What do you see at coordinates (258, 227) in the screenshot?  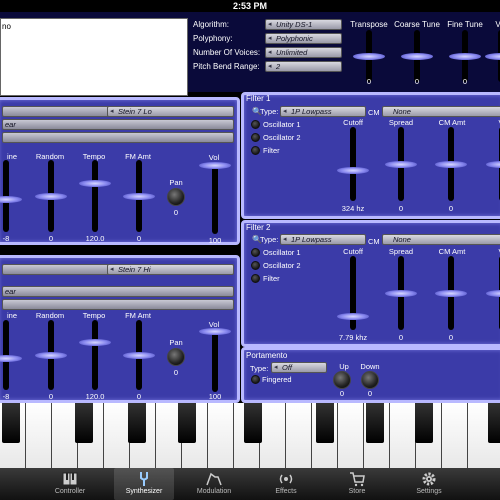 I see `filter2-title: Filter 2` at bounding box center [258, 227].